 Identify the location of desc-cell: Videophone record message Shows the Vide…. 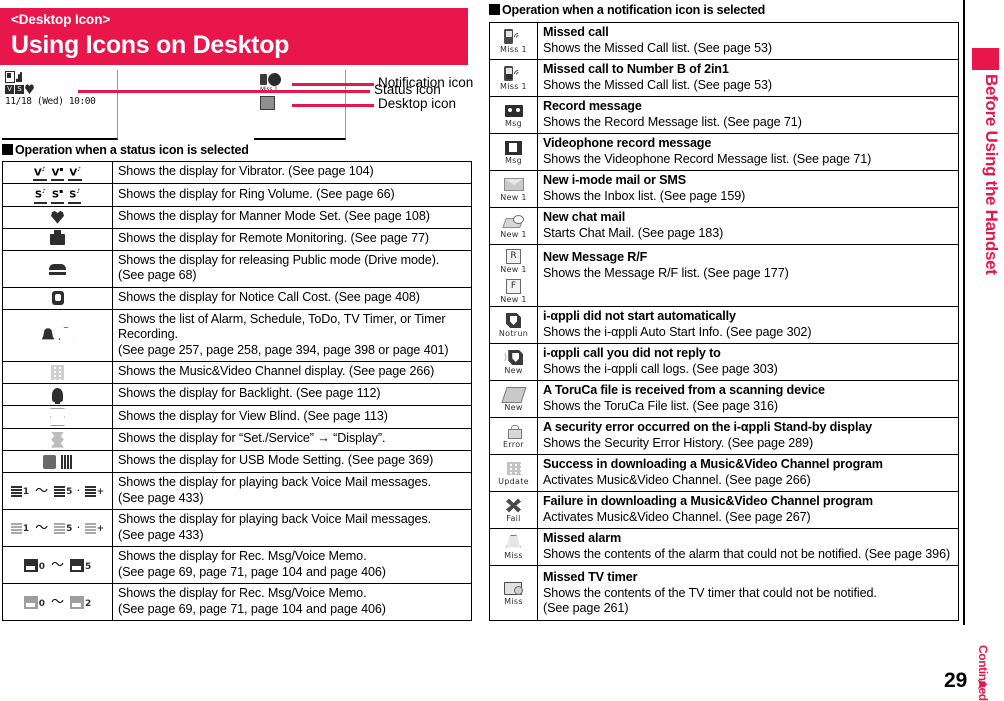
(748, 152).